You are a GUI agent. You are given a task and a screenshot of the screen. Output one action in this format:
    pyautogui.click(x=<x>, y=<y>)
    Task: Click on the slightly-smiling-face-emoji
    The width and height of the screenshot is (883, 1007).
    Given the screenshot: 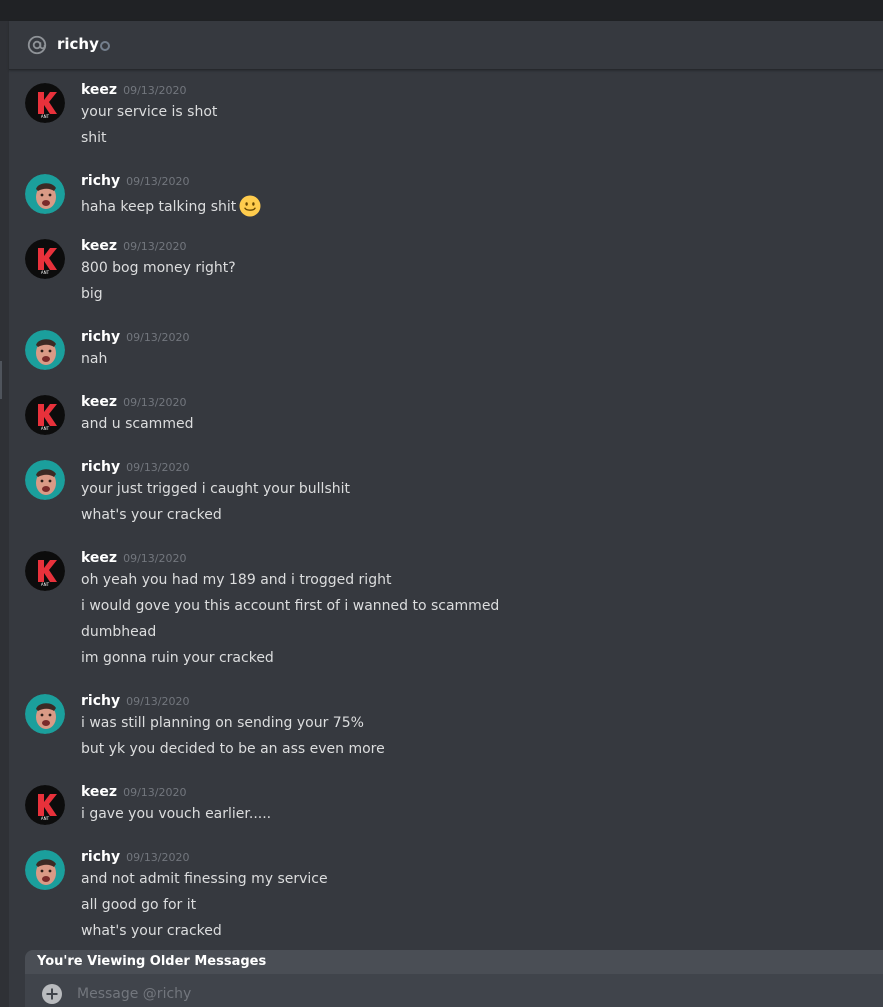 What is the action you would take?
    pyautogui.click(x=250, y=206)
    